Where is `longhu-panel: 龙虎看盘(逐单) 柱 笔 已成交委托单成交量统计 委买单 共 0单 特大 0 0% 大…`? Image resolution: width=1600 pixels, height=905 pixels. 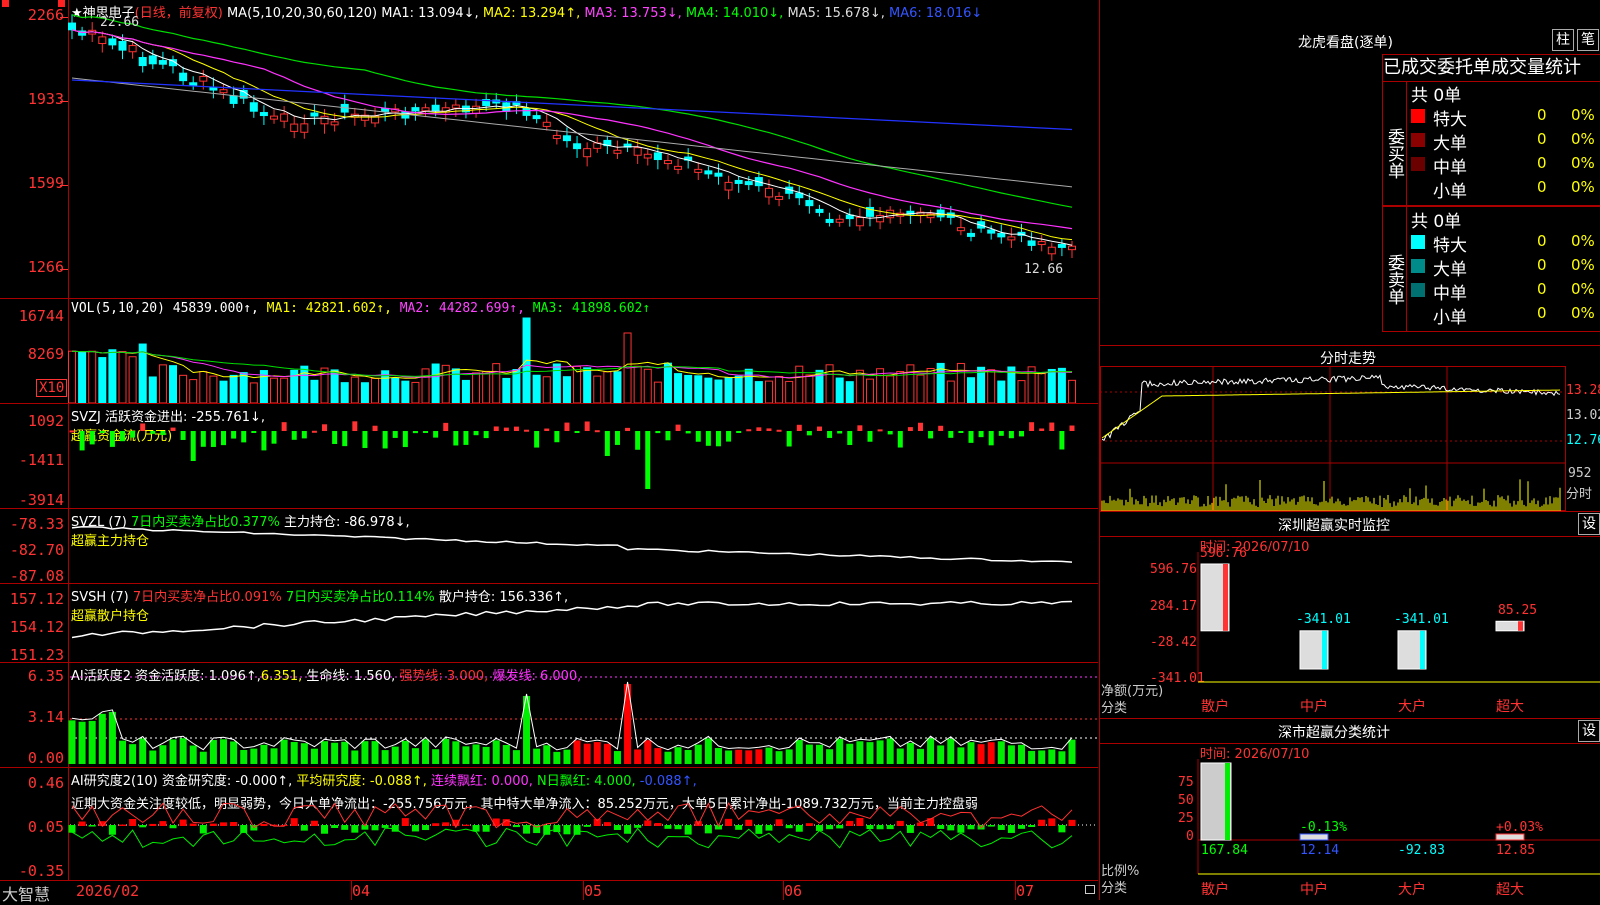 longhu-panel: 龙虎看盘(逐单) 柱 笔 已成交委托单成交量统计 委买单 共 0单 特大 0 0% 大… is located at coordinates (1349, 173).